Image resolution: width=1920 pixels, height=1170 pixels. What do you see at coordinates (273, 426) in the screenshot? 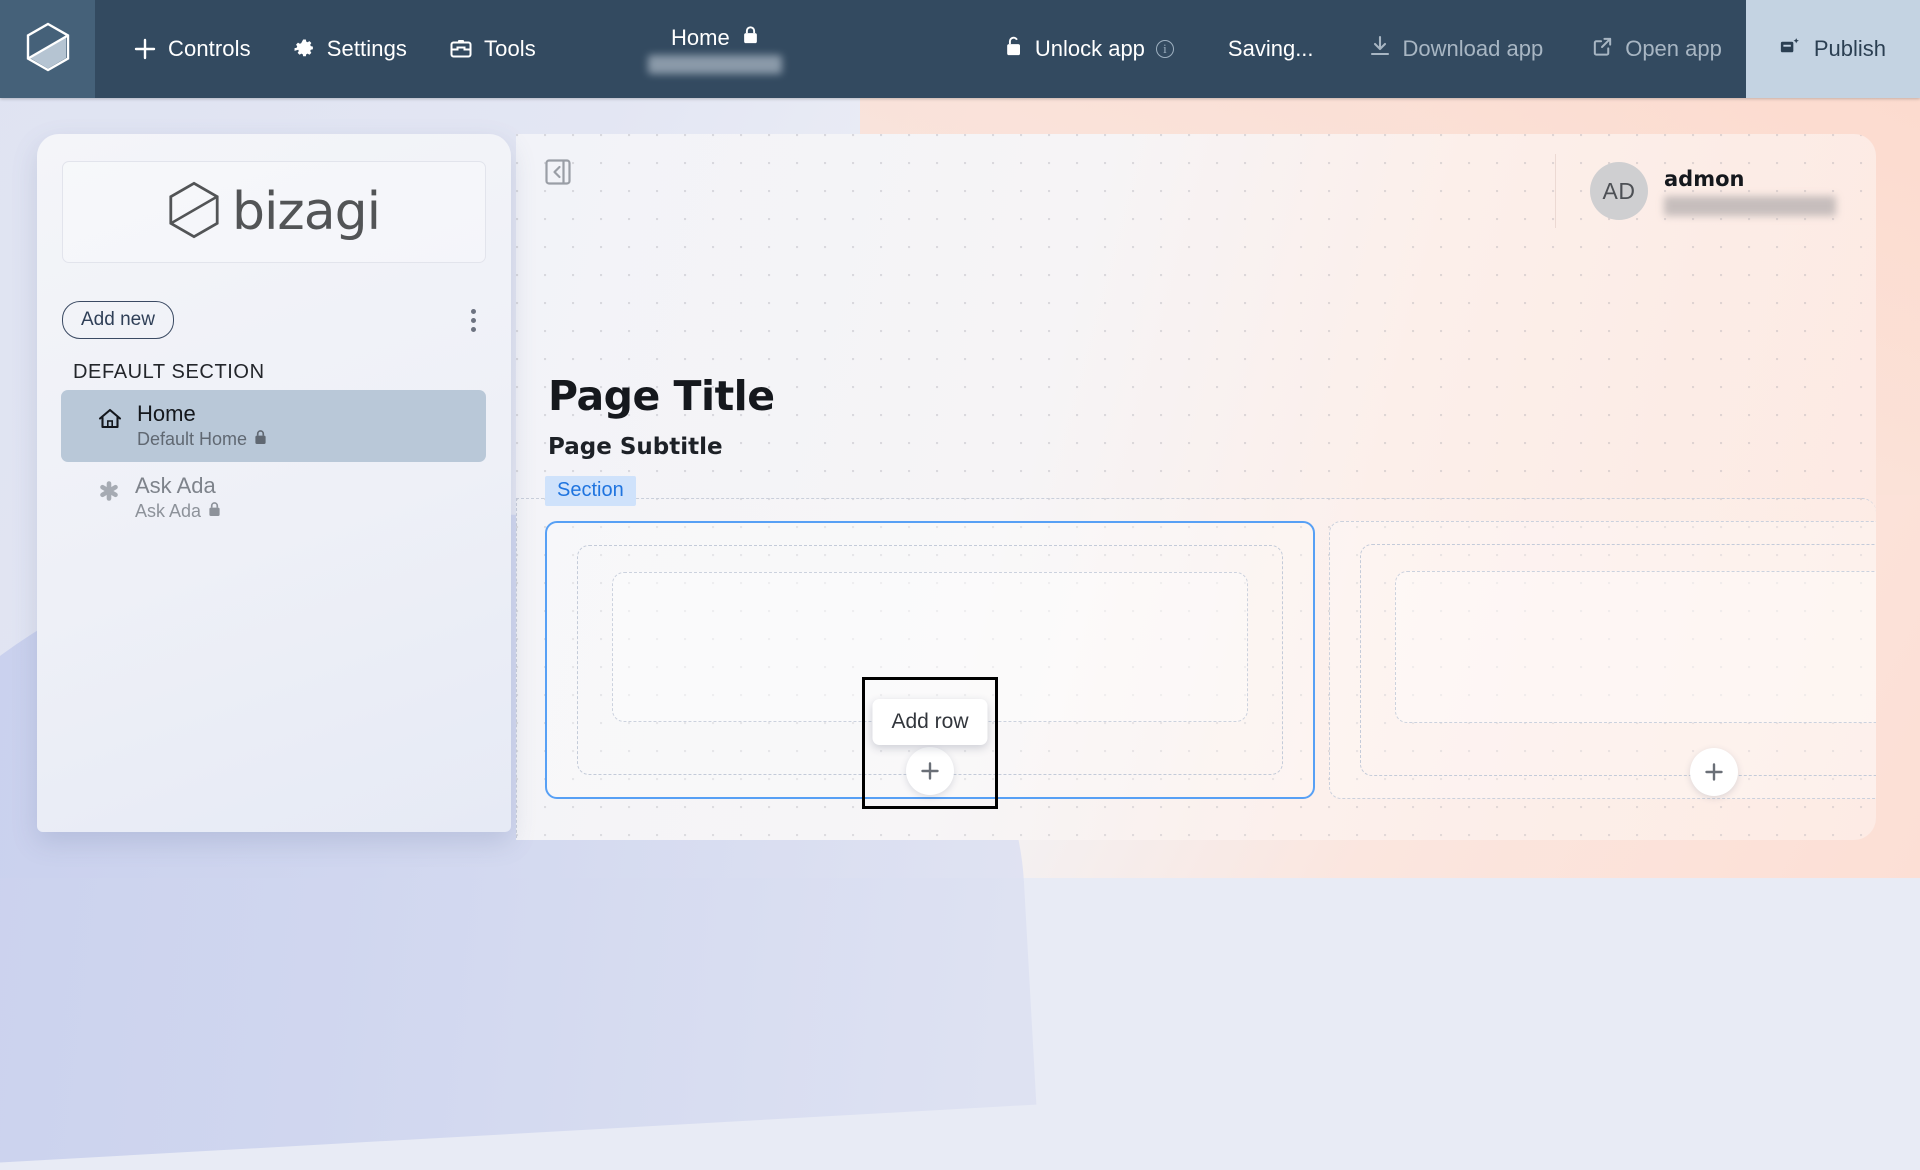
I see `sidebar-item-home: Home Default Home` at bounding box center [273, 426].